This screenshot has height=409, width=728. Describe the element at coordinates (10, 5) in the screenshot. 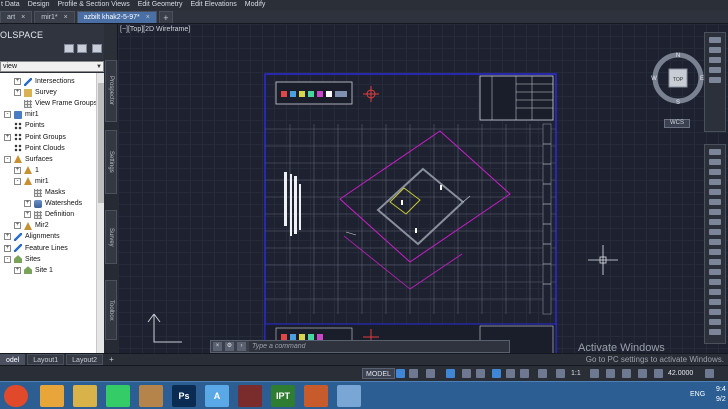

I see `menu-item: t Data` at that location.